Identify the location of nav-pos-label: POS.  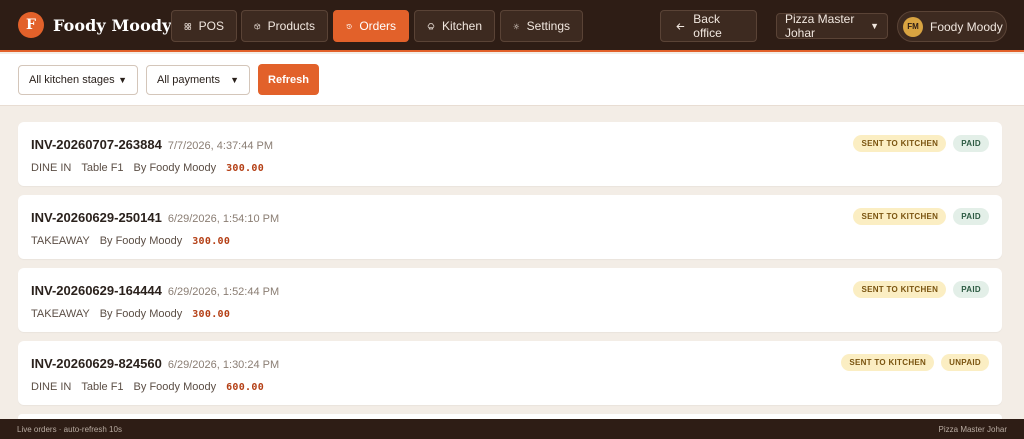
(211, 26).